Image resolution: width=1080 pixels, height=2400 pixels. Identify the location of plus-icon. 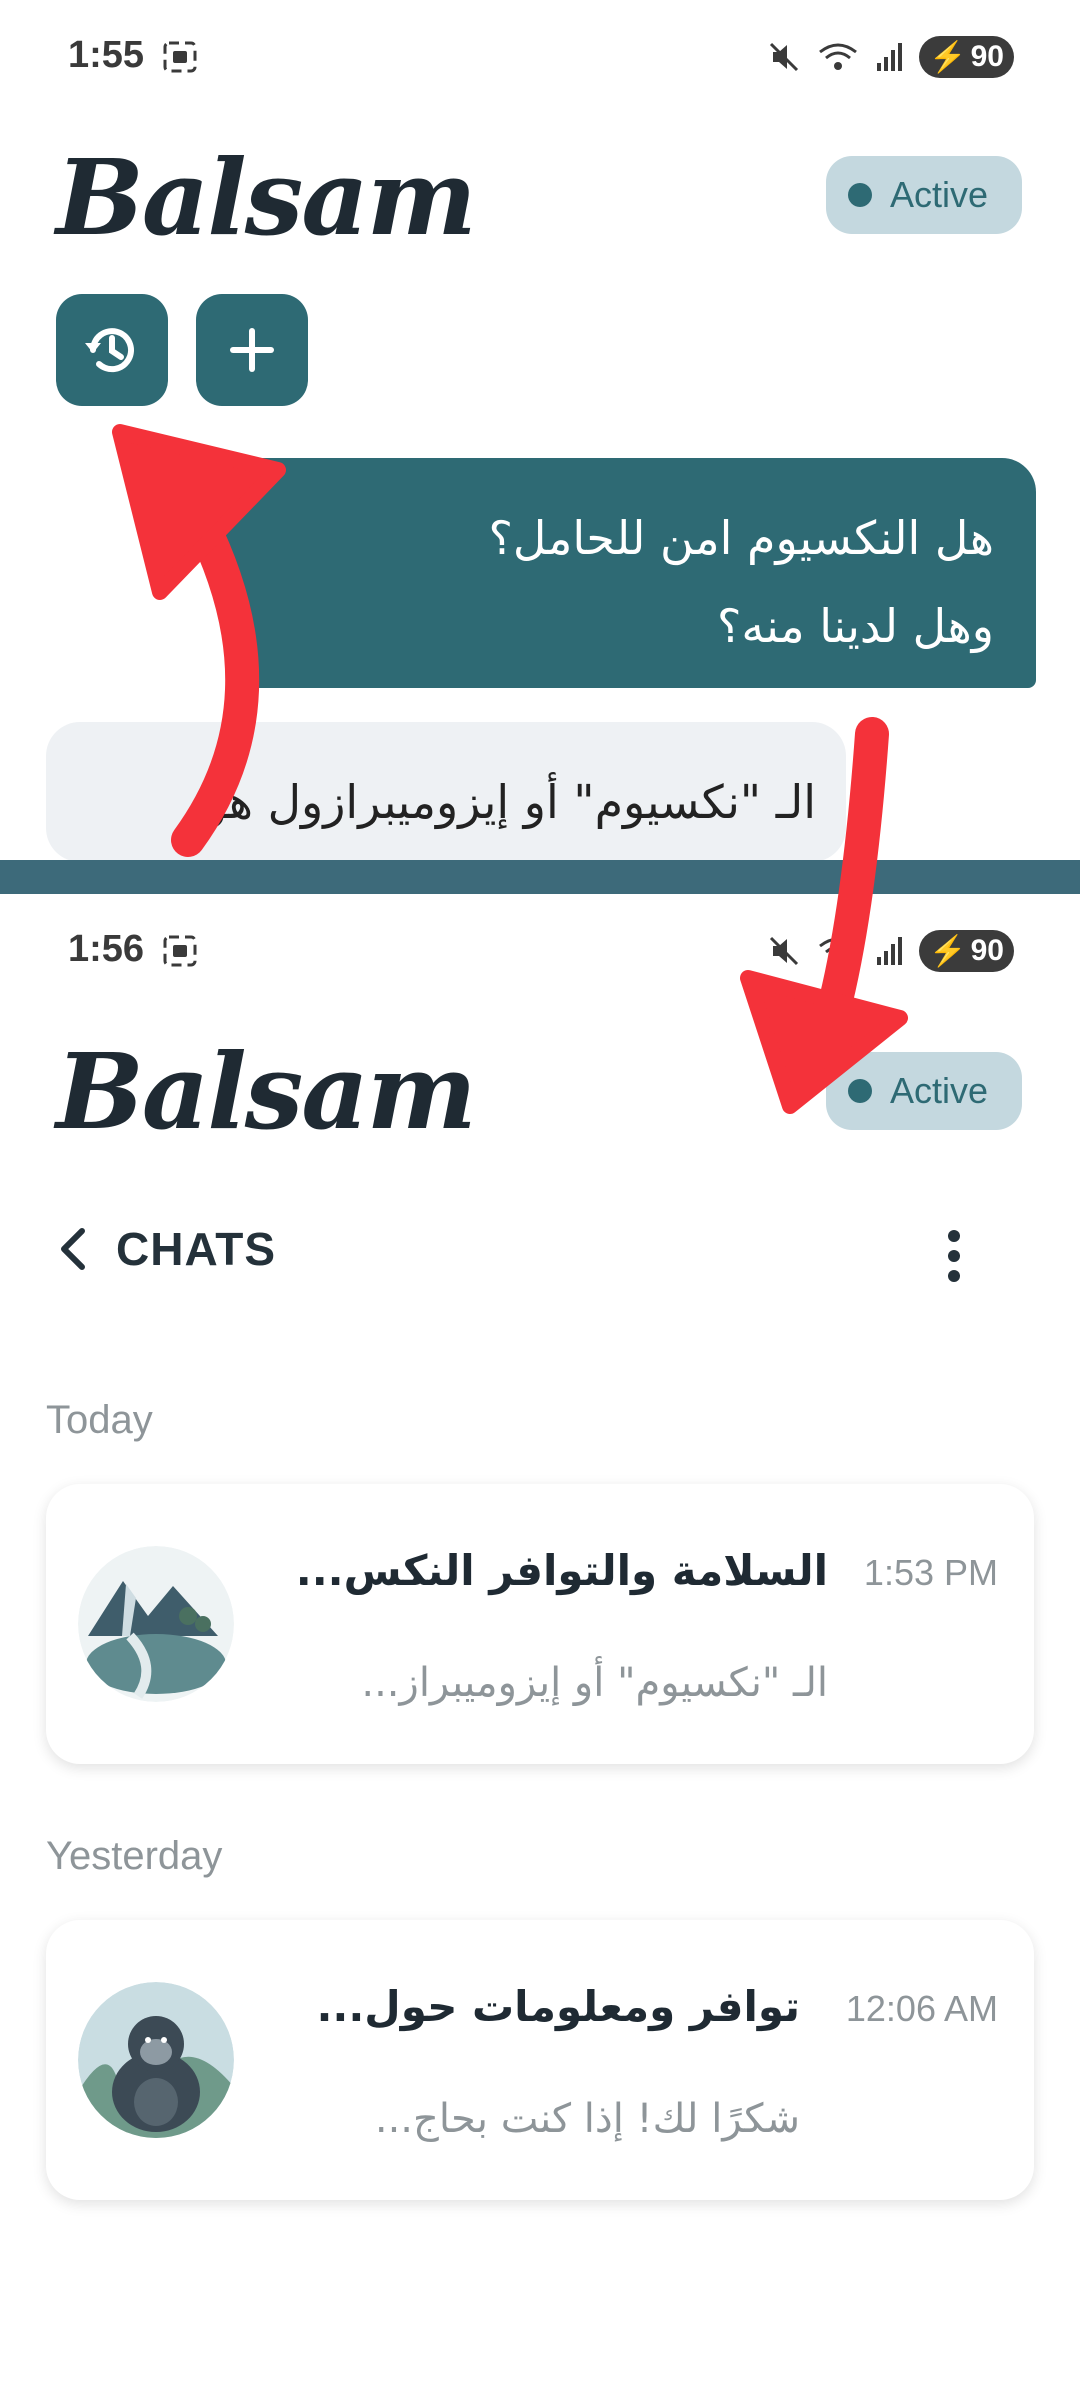
(252, 350).